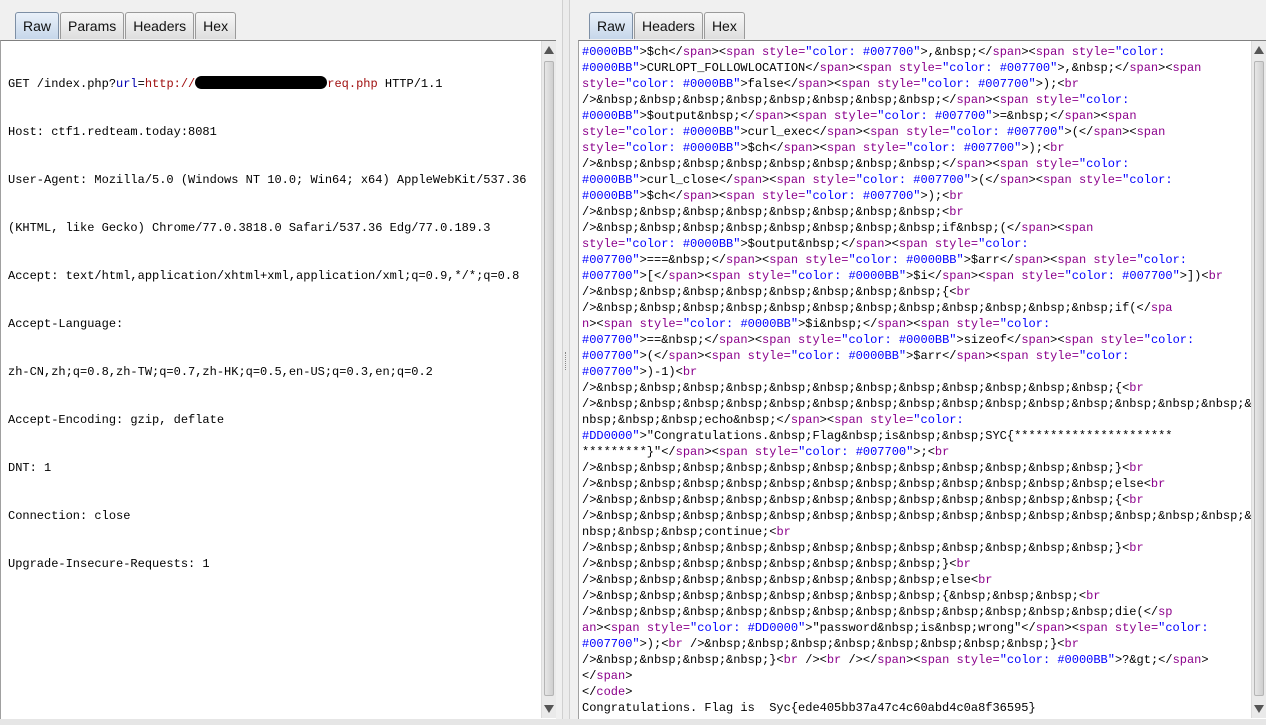 The height and width of the screenshot is (725, 1266). I want to click on redaction-mark, so click(261, 82).